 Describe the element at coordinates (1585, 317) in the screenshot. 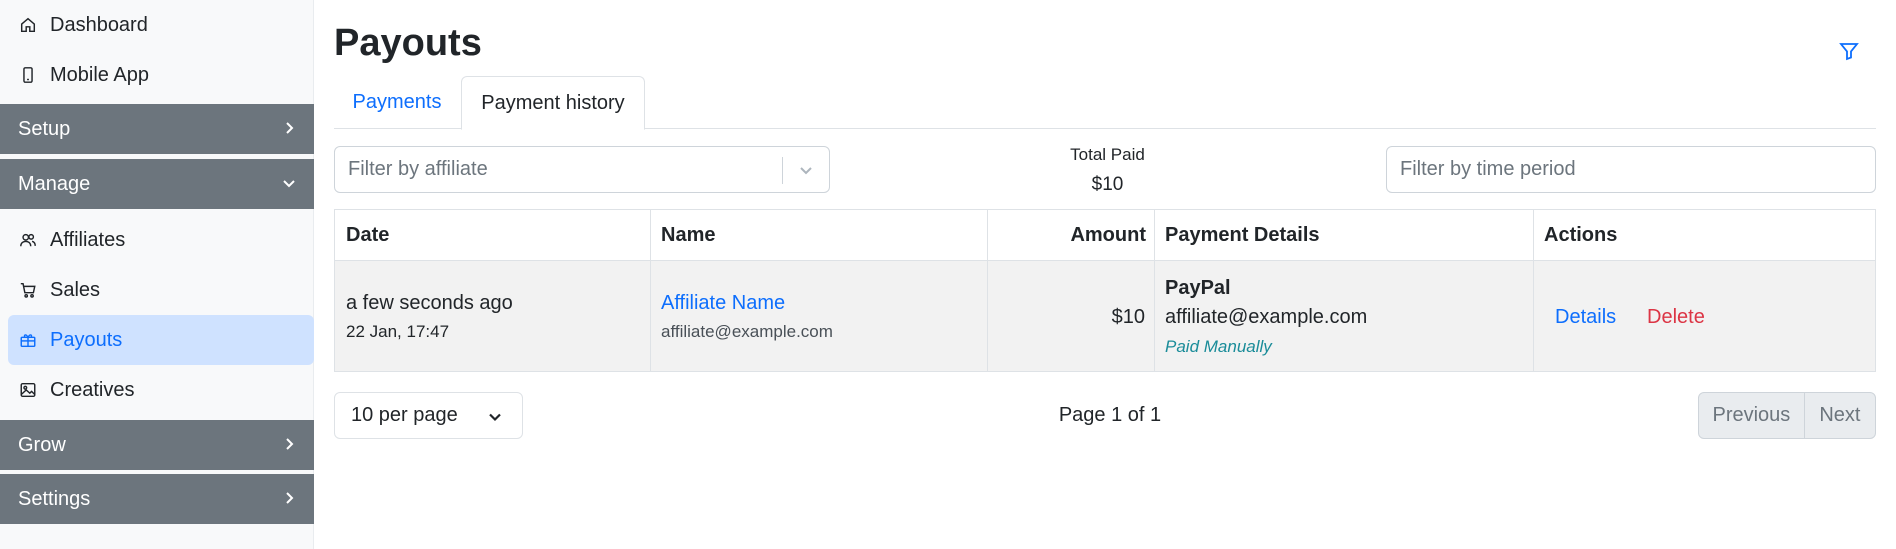

I see `details-button: Details` at that location.